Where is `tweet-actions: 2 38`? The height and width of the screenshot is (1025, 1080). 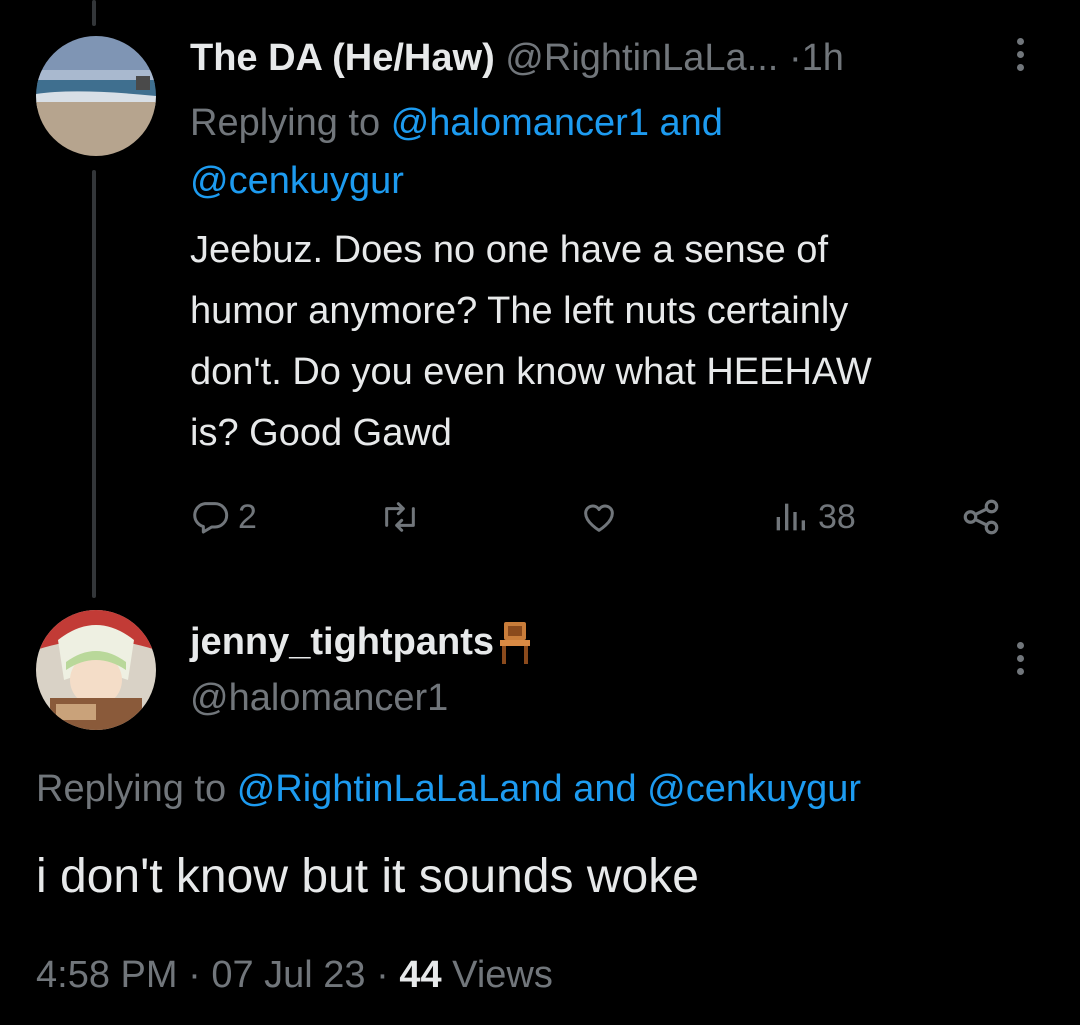
tweet-actions: 2 38 is located at coordinates (600, 517).